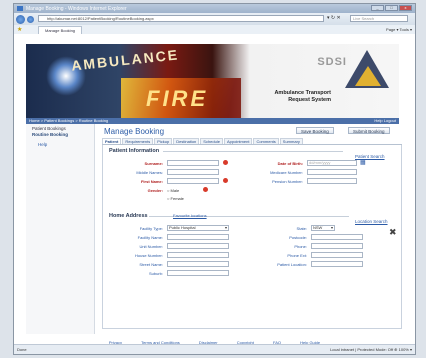 The height and width of the screenshot is (358, 426). Describe the element at coordinates (150, 237) in the screenshot. I see `facility-name-label: Facility Name:` at that location.